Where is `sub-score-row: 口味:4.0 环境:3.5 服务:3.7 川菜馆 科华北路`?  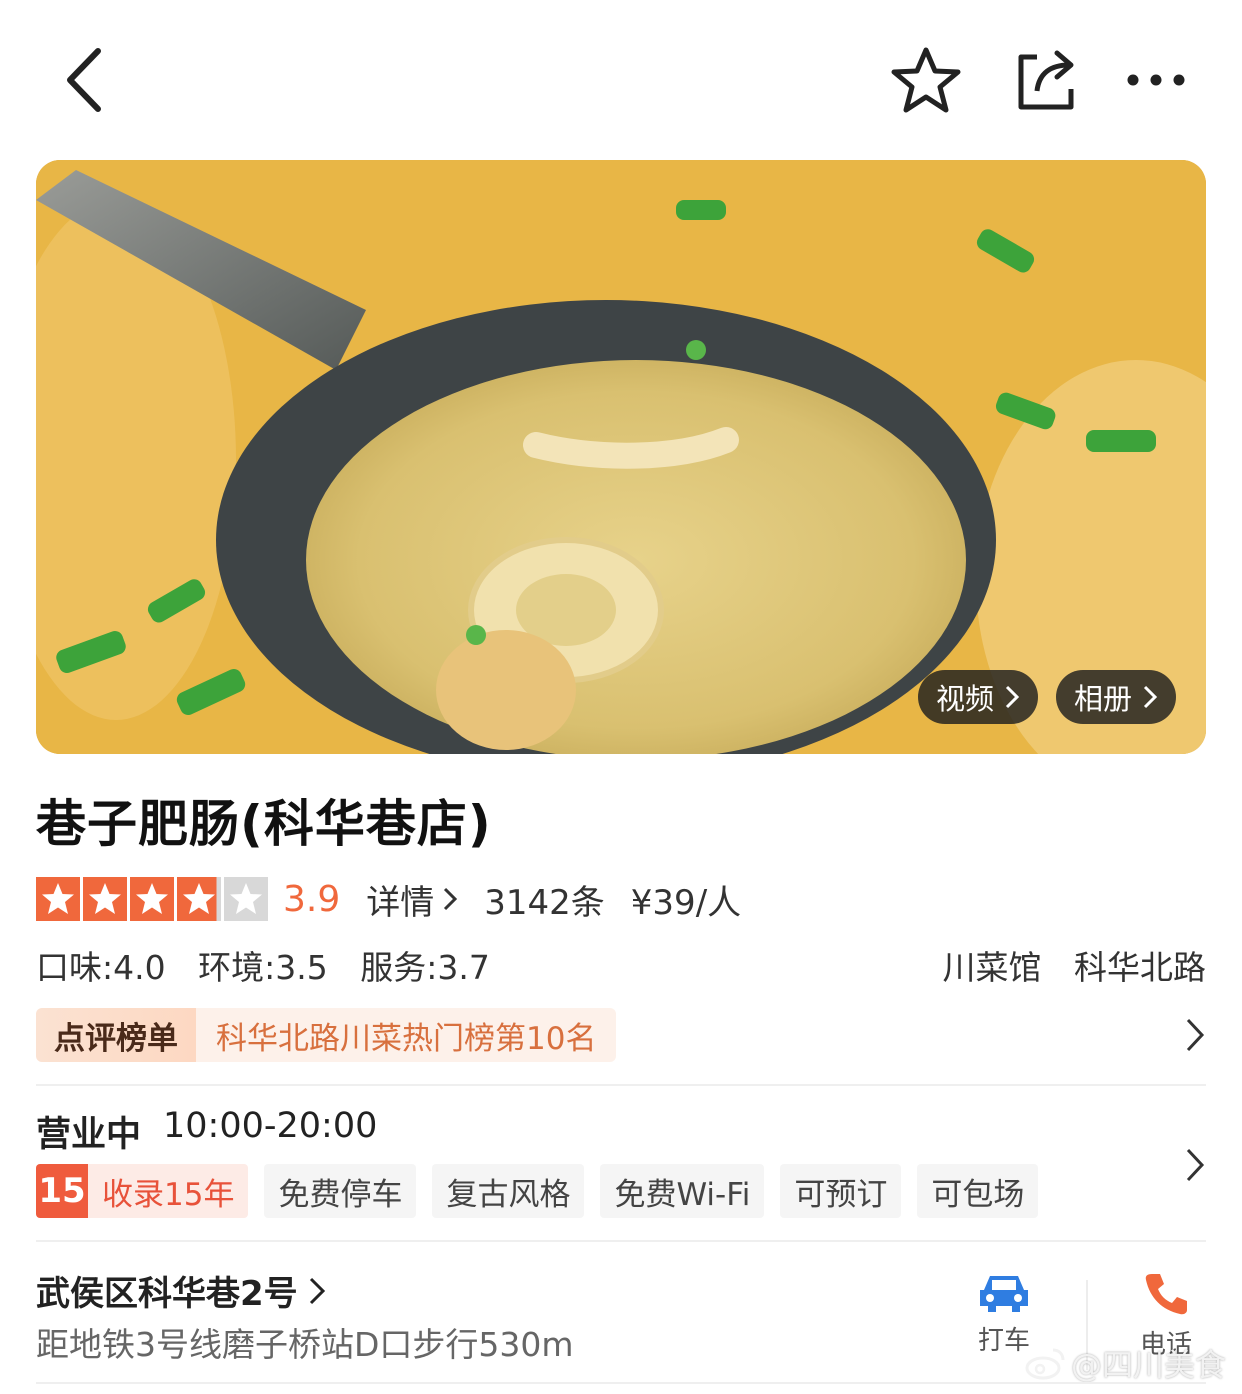 sub-score-row: 口味:4.0 环境:3.5 服务:3.7 川菜馆 科华北路 is located at coordinates (621, 965).